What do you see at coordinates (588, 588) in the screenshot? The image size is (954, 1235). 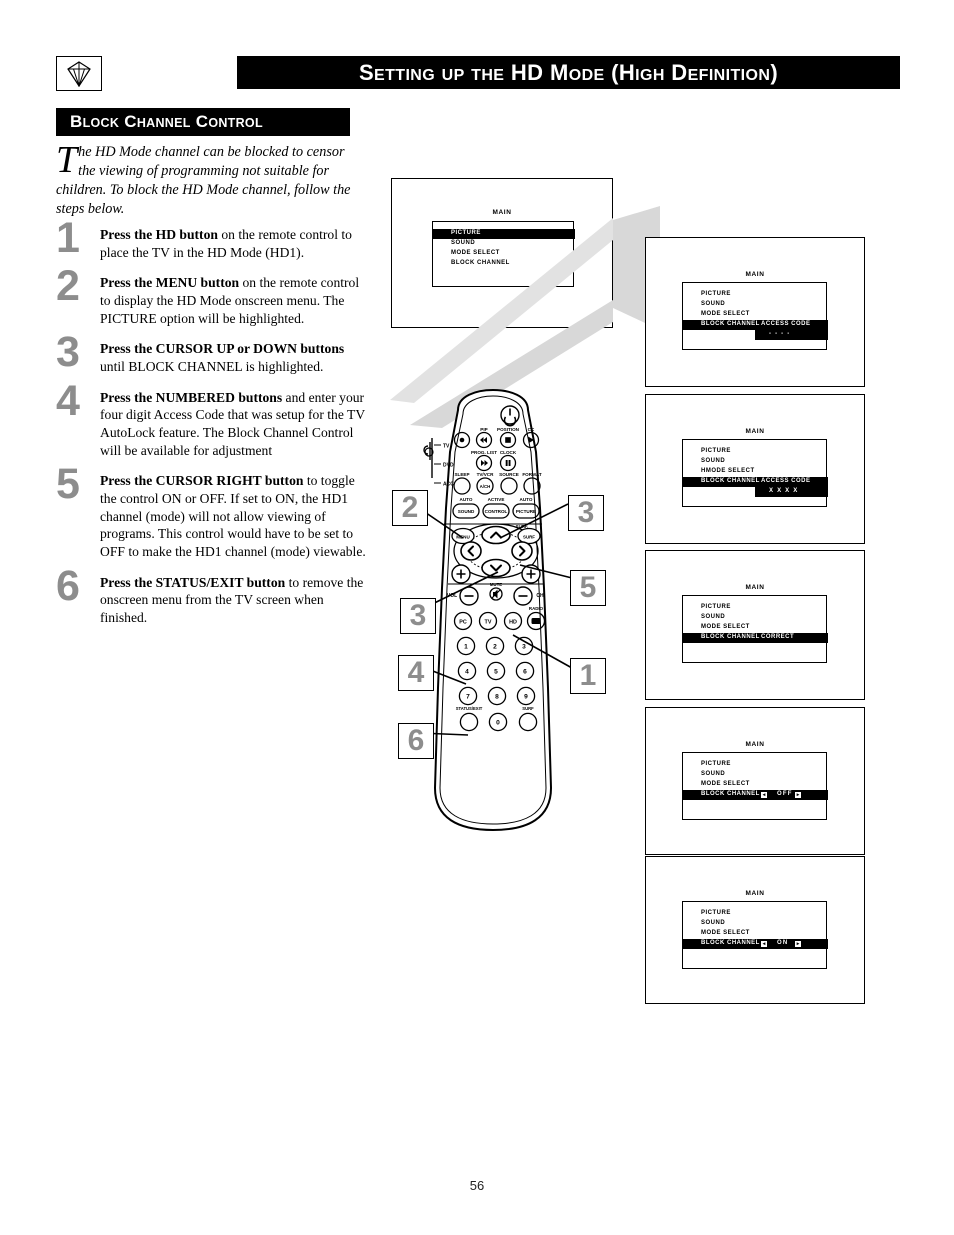 I see `callout-marker-5: 5` at bounding box center [588, 588].